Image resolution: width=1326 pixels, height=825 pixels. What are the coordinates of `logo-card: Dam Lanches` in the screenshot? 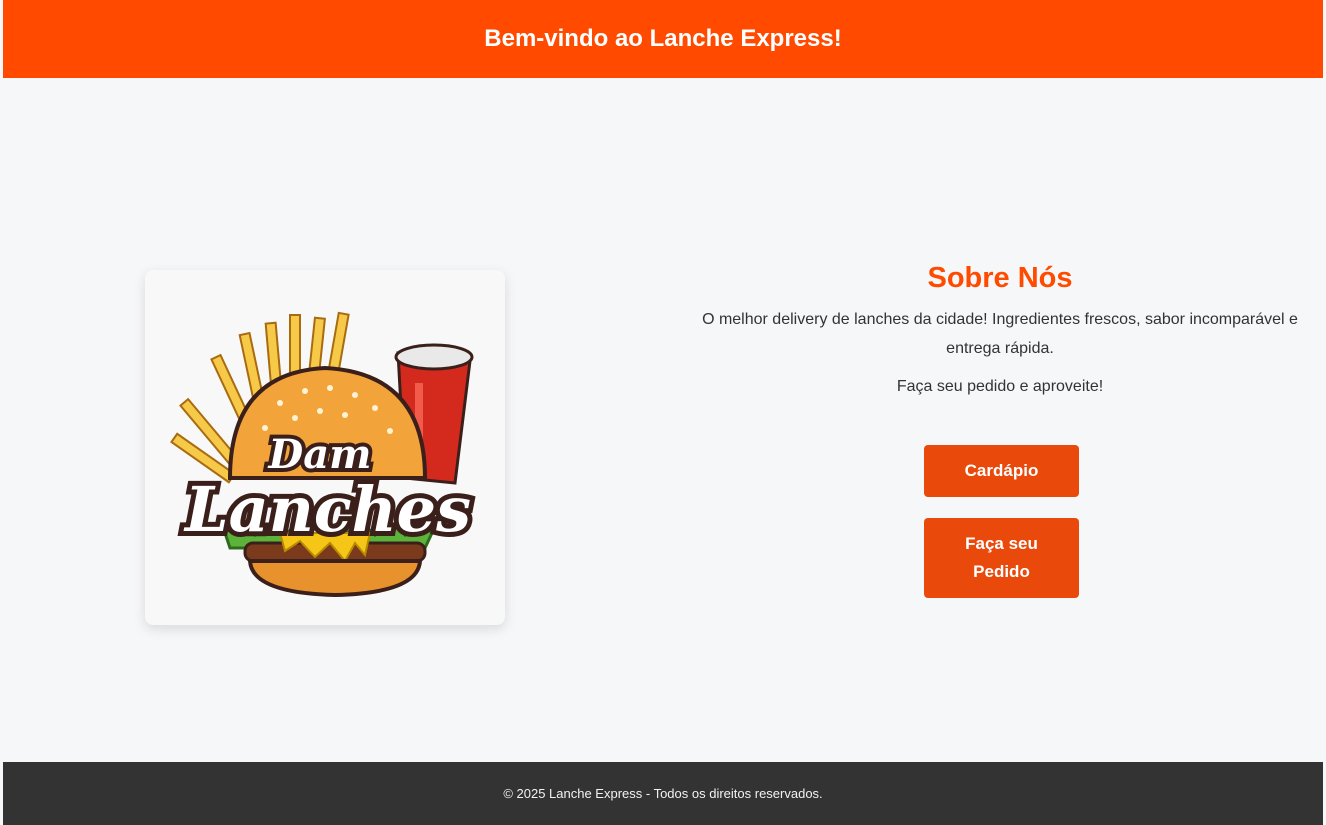 It's located at (325, 447).